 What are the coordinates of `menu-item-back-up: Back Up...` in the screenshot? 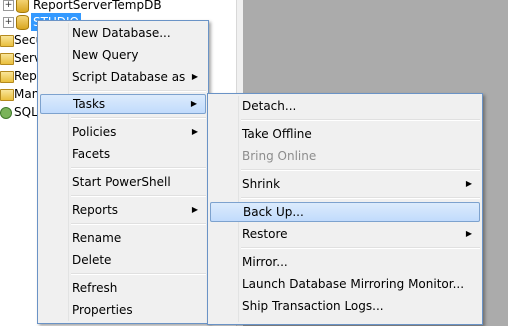 It's located at (345, 212).